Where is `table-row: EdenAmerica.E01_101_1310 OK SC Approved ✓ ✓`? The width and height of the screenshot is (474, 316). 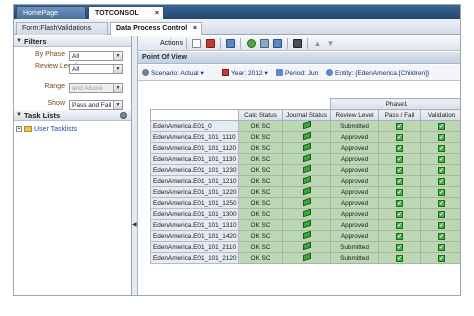
table-row: EdenAmerica.E01_101_1310 OK SC Approved ✓ ✓ is located at coordinates (305, 225).